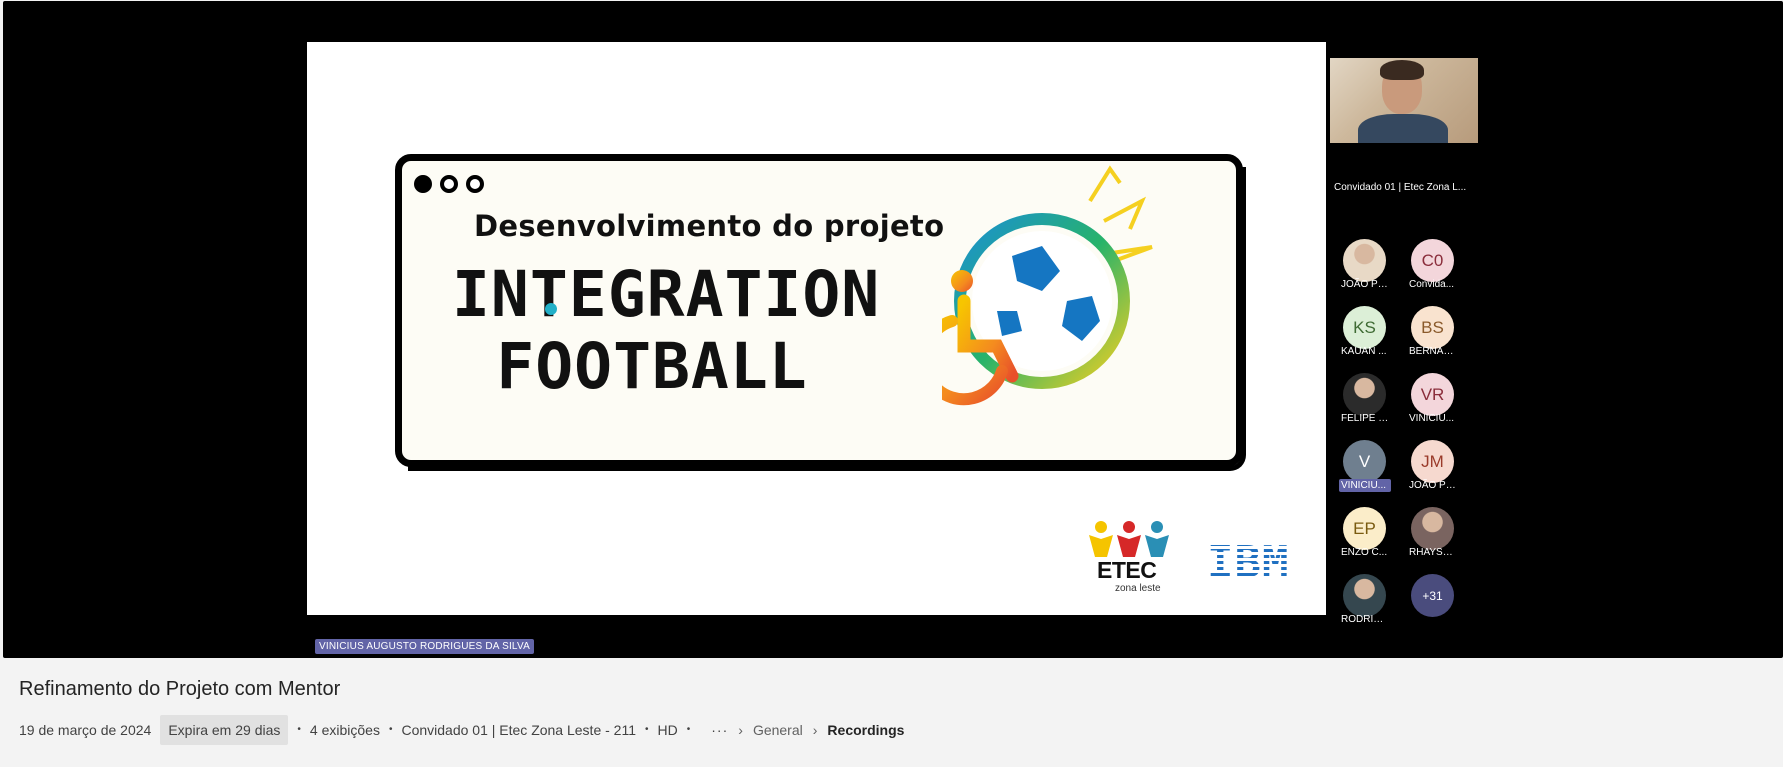 The image size is (1783, 767). What do you see at coordinates (1127, 570) in the screenshot?
I see `etec-logo: ETEC` at bounding box center [1127, 570].